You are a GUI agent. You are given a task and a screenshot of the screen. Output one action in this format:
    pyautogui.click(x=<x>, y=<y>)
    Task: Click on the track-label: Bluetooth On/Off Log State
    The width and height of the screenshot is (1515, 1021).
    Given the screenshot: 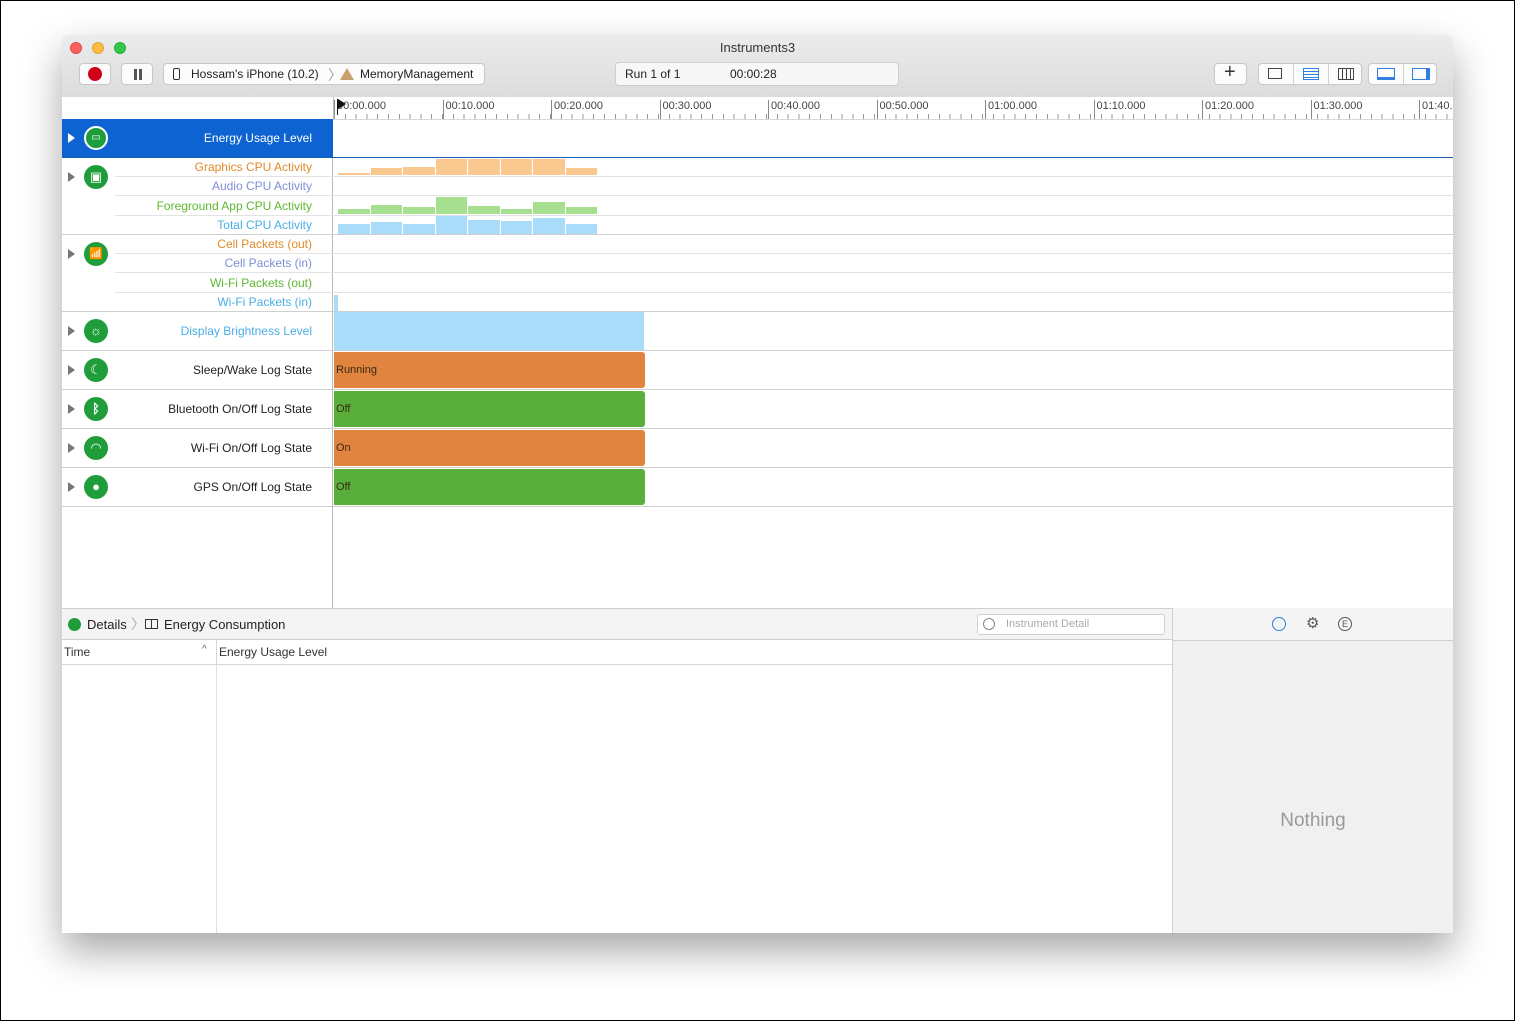 What is the action you would take?
    pyautogui.click(x=240, y=409)
    